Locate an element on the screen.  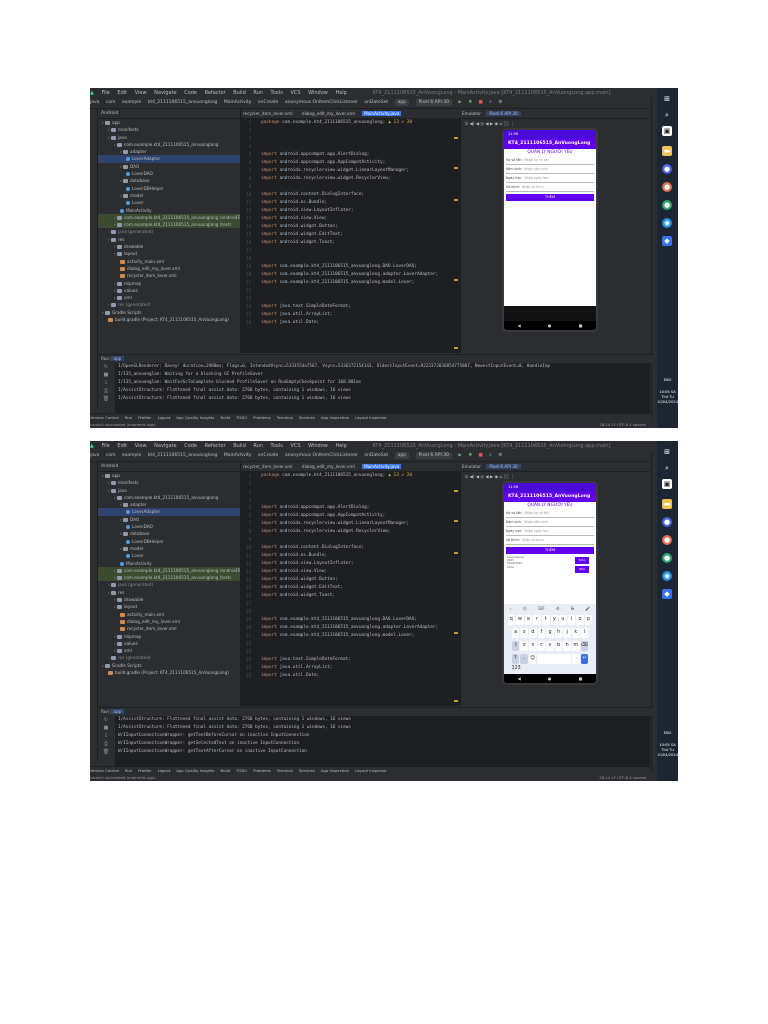
tree-item: › app is located at coordinates (169, 122).